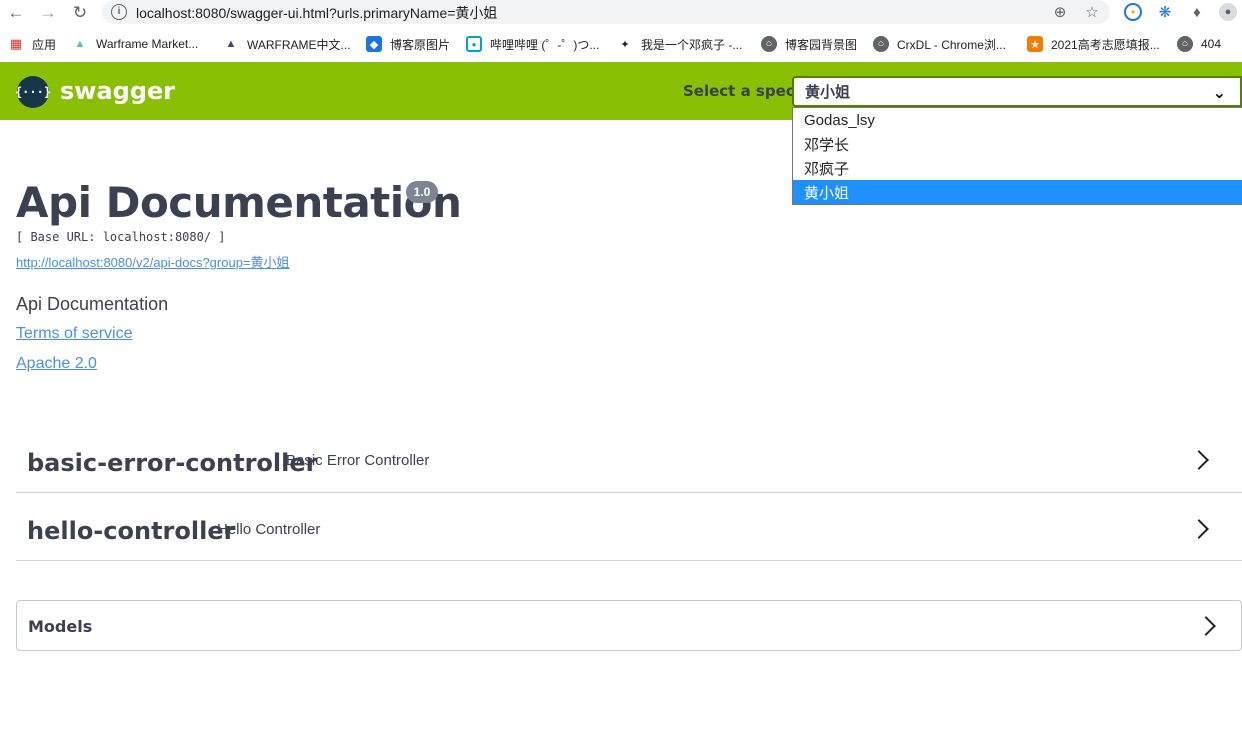 This screenshot has width=1242, height=743. I want to click on bookmark-label: 博客原图片, so click(420, 44).